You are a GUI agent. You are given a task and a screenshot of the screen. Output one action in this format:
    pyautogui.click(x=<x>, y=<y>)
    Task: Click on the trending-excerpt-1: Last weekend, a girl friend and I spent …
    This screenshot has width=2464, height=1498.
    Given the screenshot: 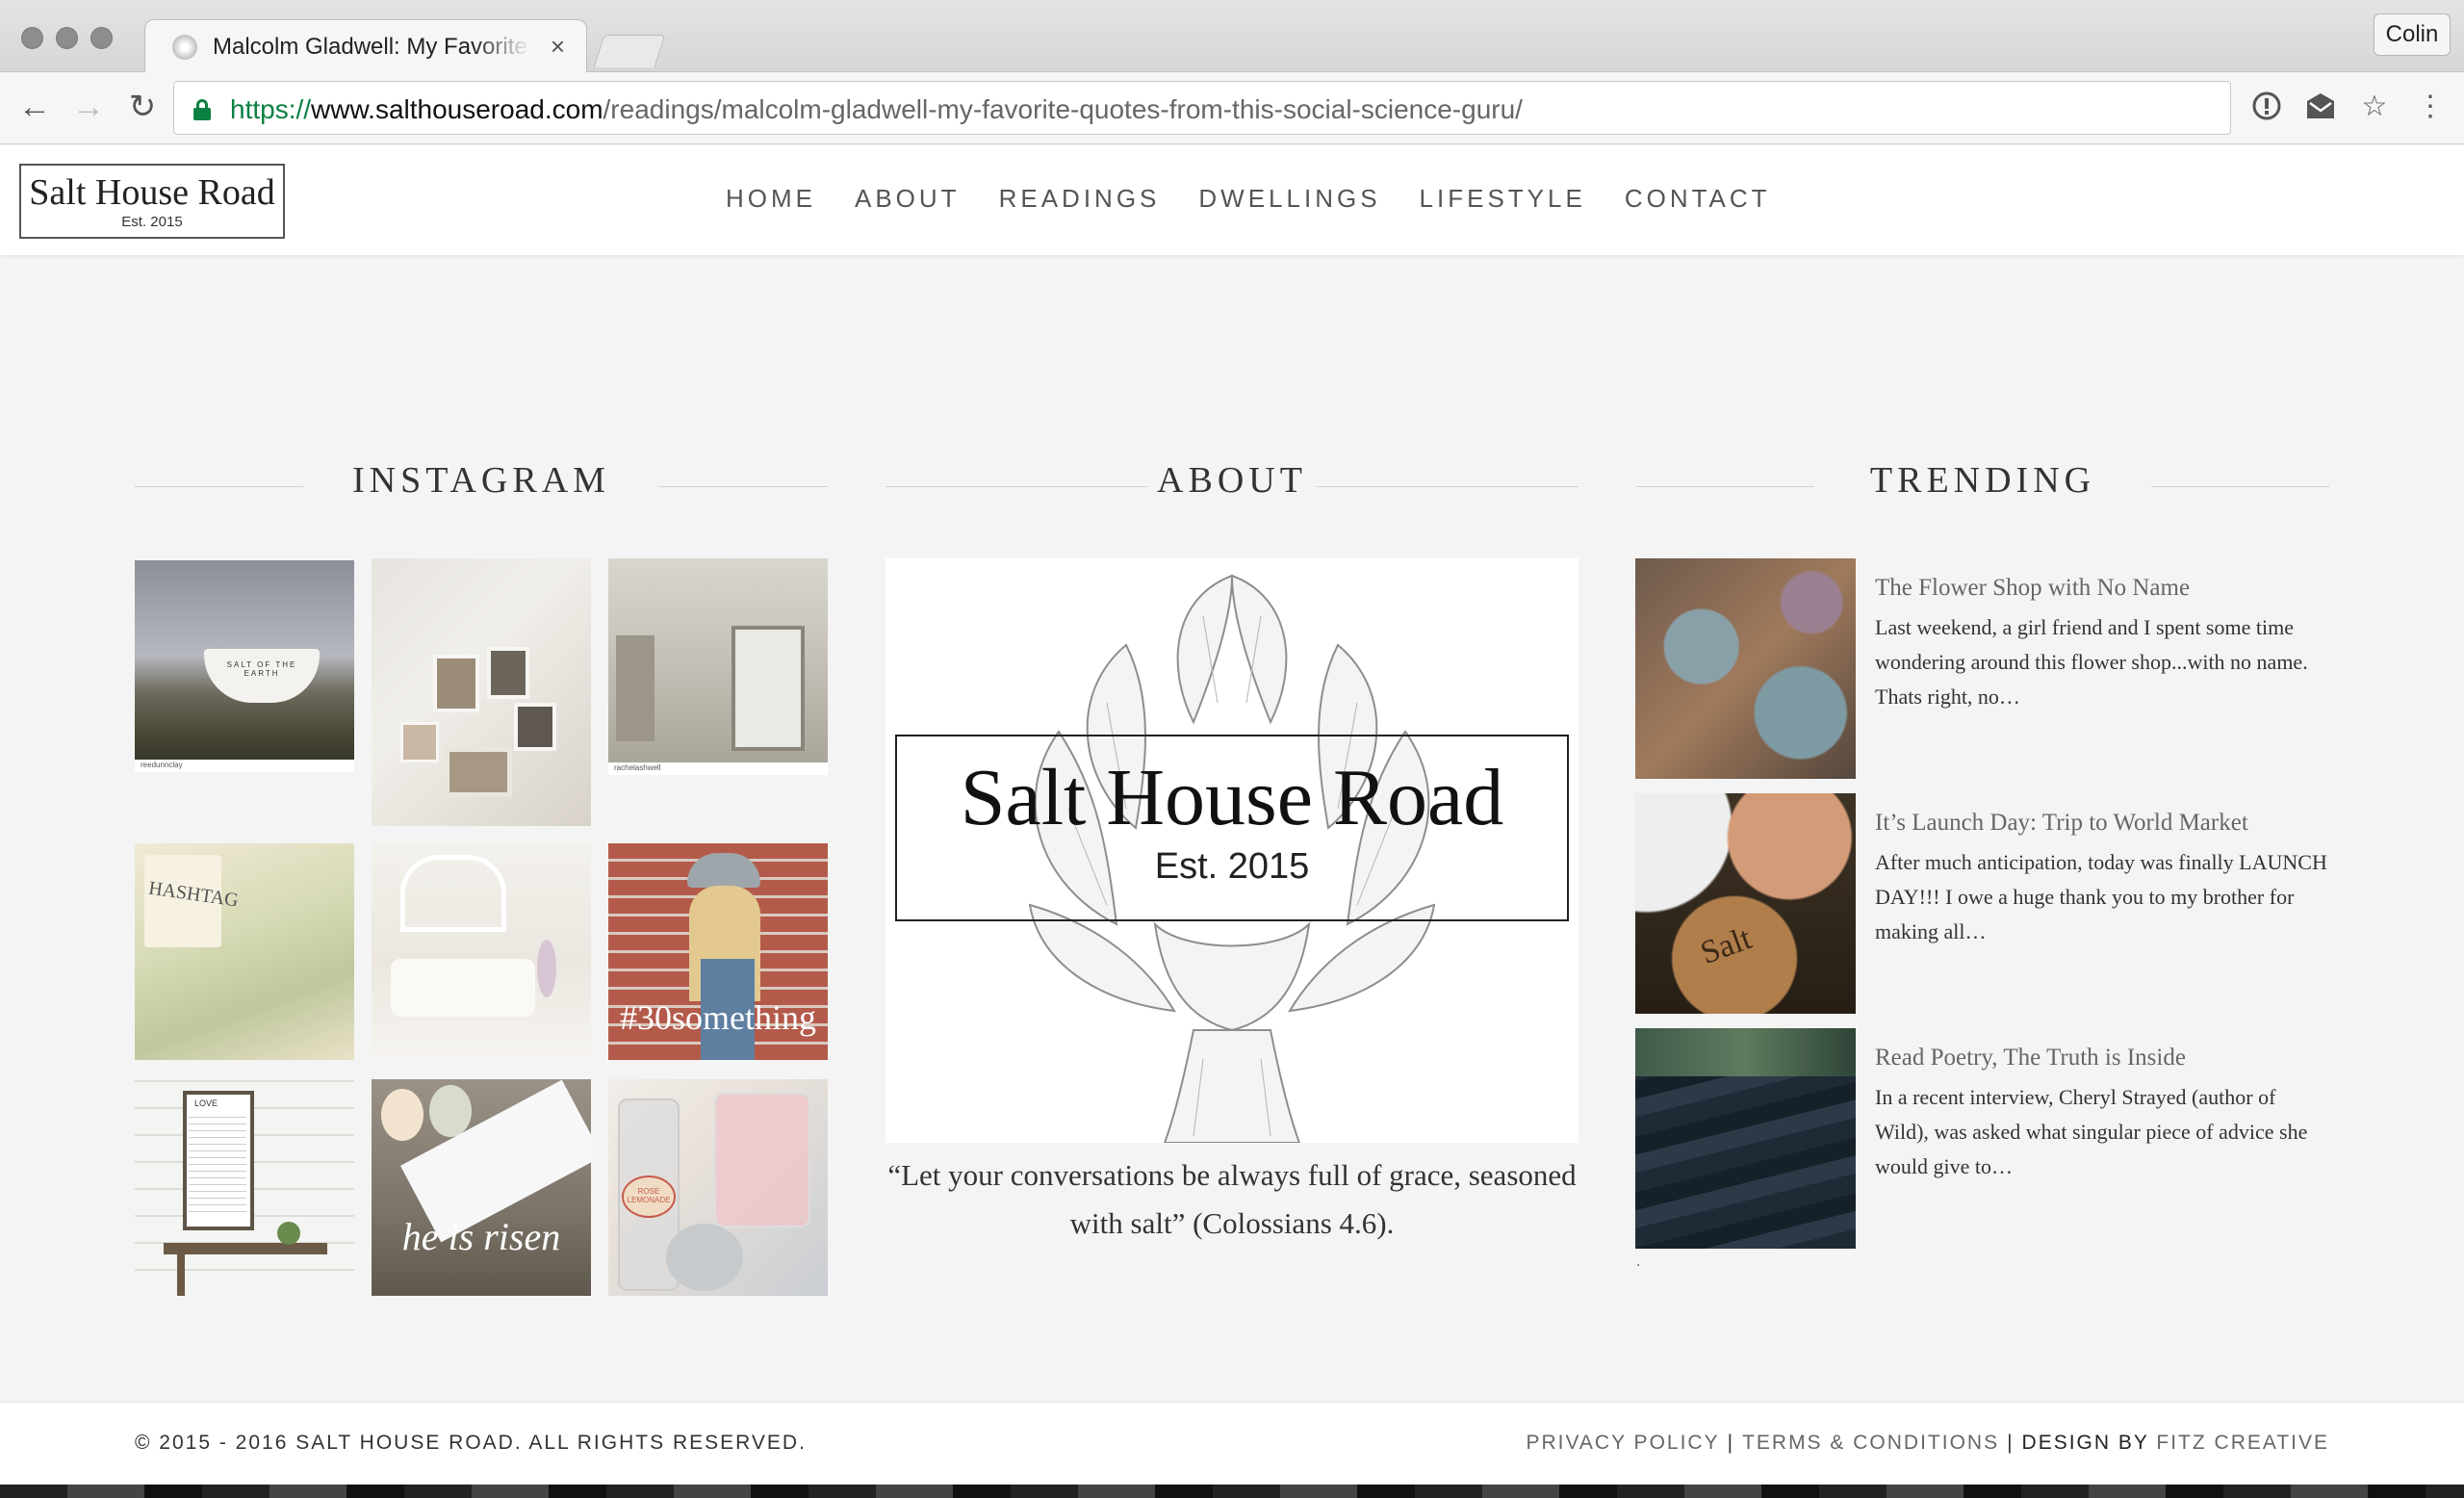 What is the action you would take?
    pyautogui.click(x=2091, y=662)
    